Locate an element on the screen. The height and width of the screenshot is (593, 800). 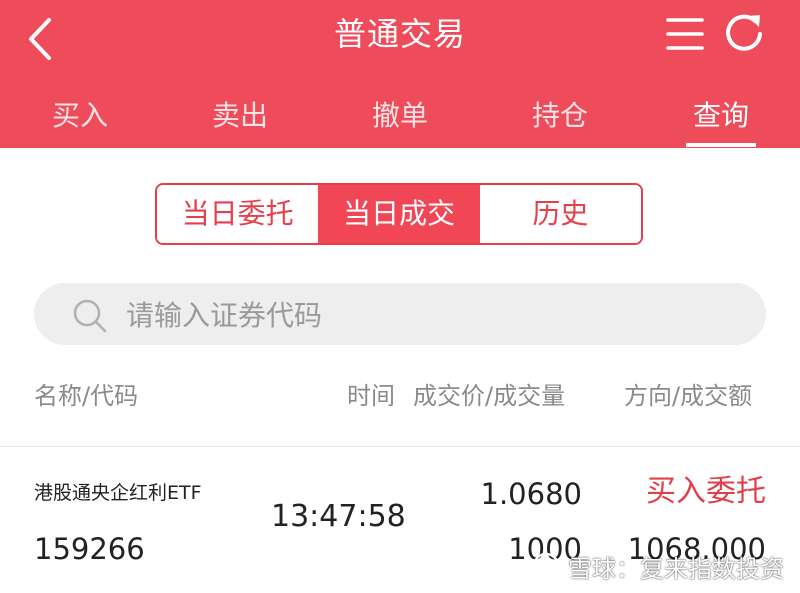
active-tab-indicator is located at coordinates (721, 145).